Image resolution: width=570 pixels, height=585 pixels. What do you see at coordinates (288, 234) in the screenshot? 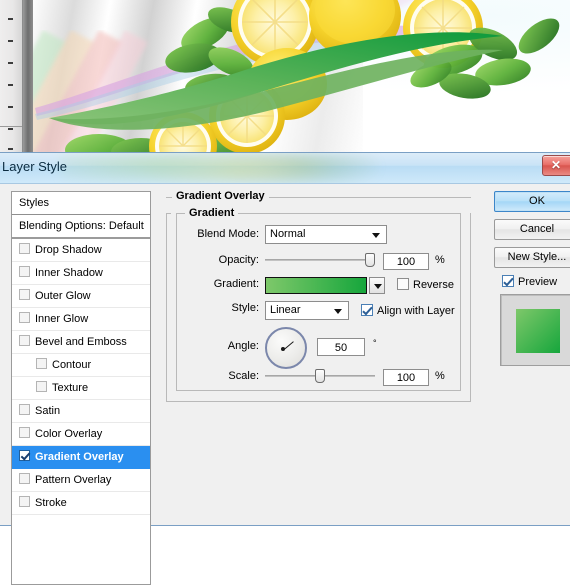
I see `blend-mode-value: Normal` at bounding box center [288, 234].